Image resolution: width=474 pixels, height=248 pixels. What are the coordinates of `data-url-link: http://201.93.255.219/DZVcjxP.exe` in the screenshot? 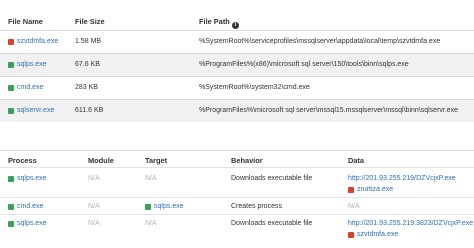 It's located at (402, 178).